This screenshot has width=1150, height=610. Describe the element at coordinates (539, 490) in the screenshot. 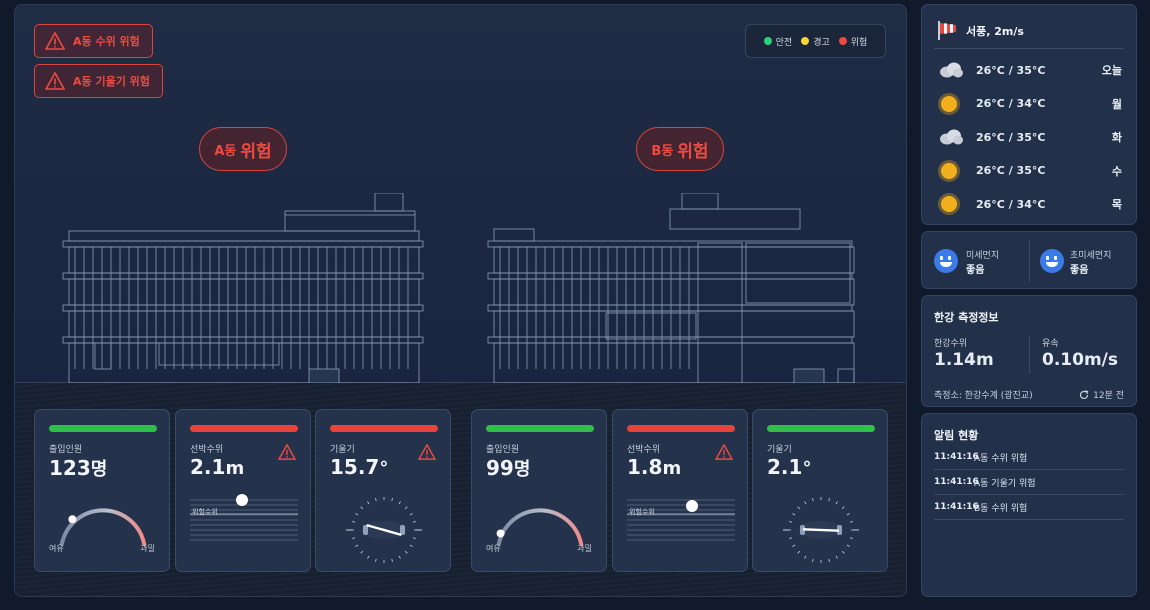

I see `metric-card: 출입인원 99명 여유 과밀` at that location.